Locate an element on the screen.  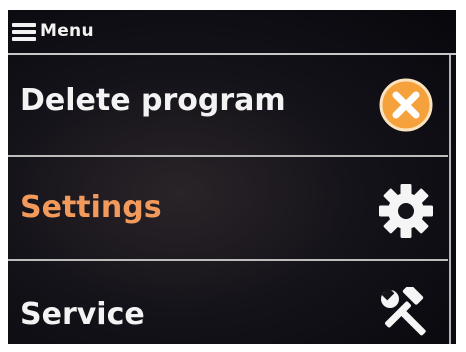
menu-title: Menu is located at coordinates (67, 31).